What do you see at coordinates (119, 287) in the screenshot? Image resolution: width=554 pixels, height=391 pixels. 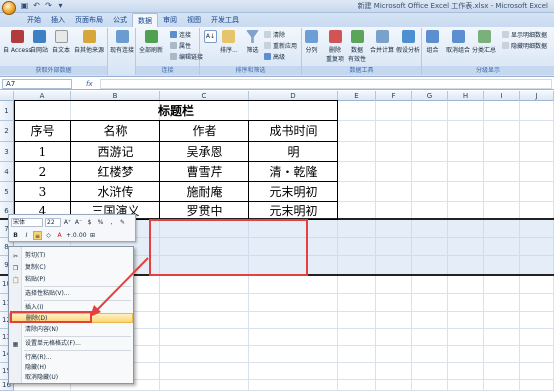 I see `annotation-arrow` at bounding box center [119, 287].